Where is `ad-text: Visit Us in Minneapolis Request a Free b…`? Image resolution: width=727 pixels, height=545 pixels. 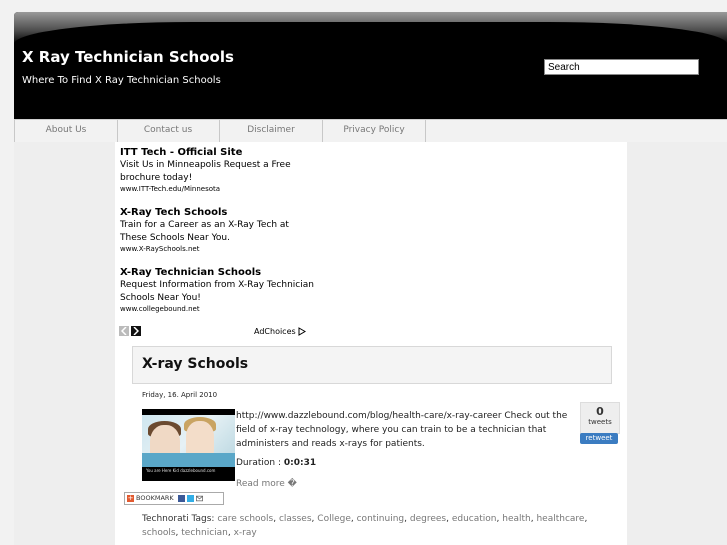
ad-text: Visit Us in Minneapolis Request a Free b… is located at coordinates (217, 171).